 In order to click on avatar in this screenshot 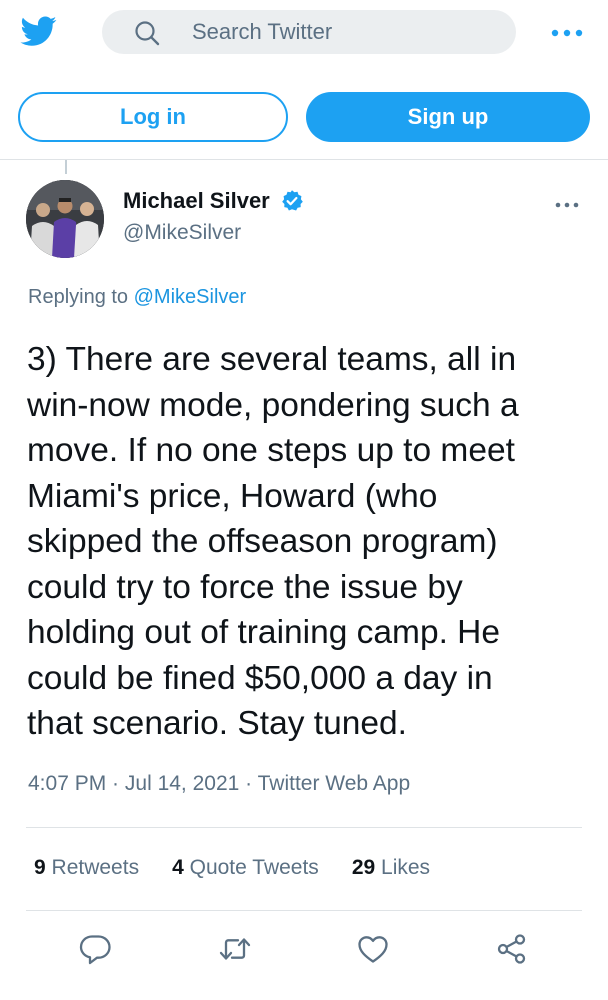, I will do `click(65, 219)`.